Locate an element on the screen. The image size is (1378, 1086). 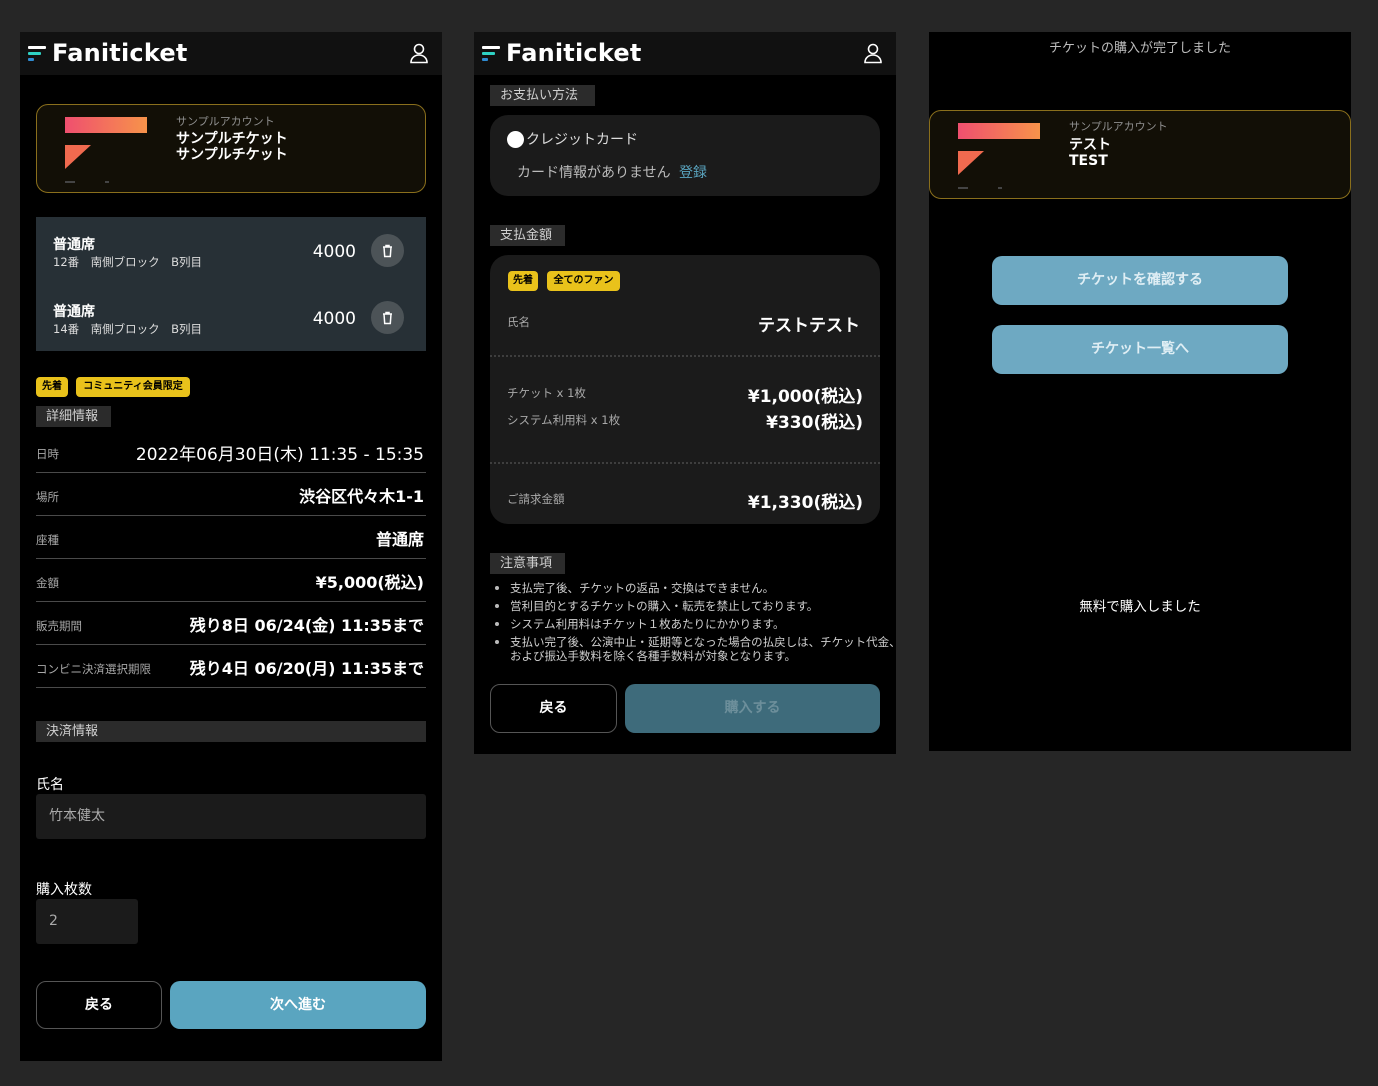
seat-detail: 12番 南側ブロック B列目 is located at coordinates (128, 262).